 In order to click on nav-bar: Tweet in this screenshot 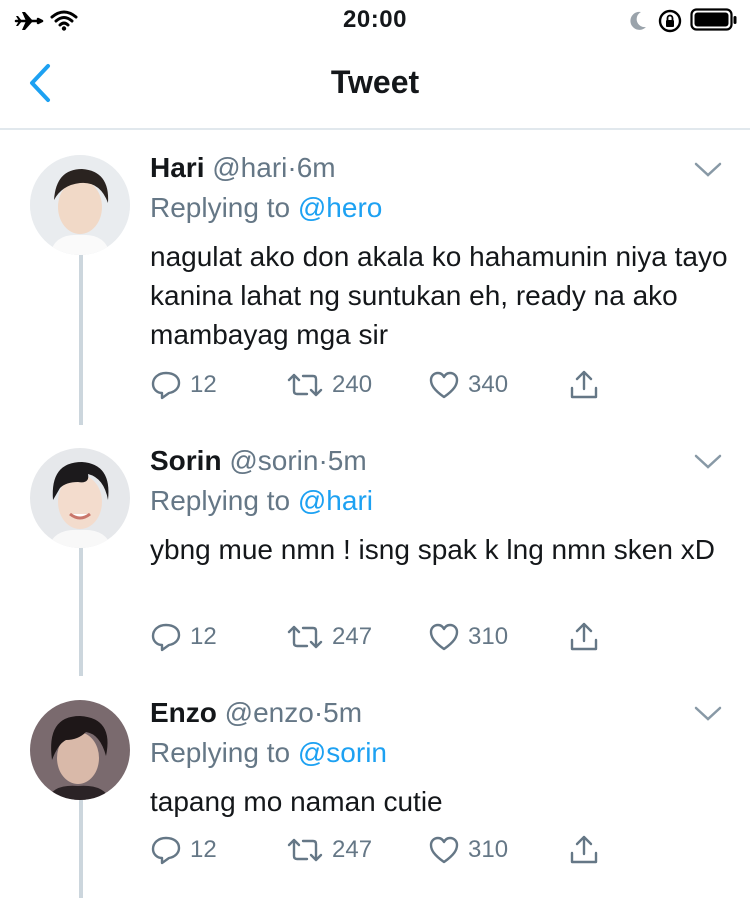, I will do `click(375, 89)`.